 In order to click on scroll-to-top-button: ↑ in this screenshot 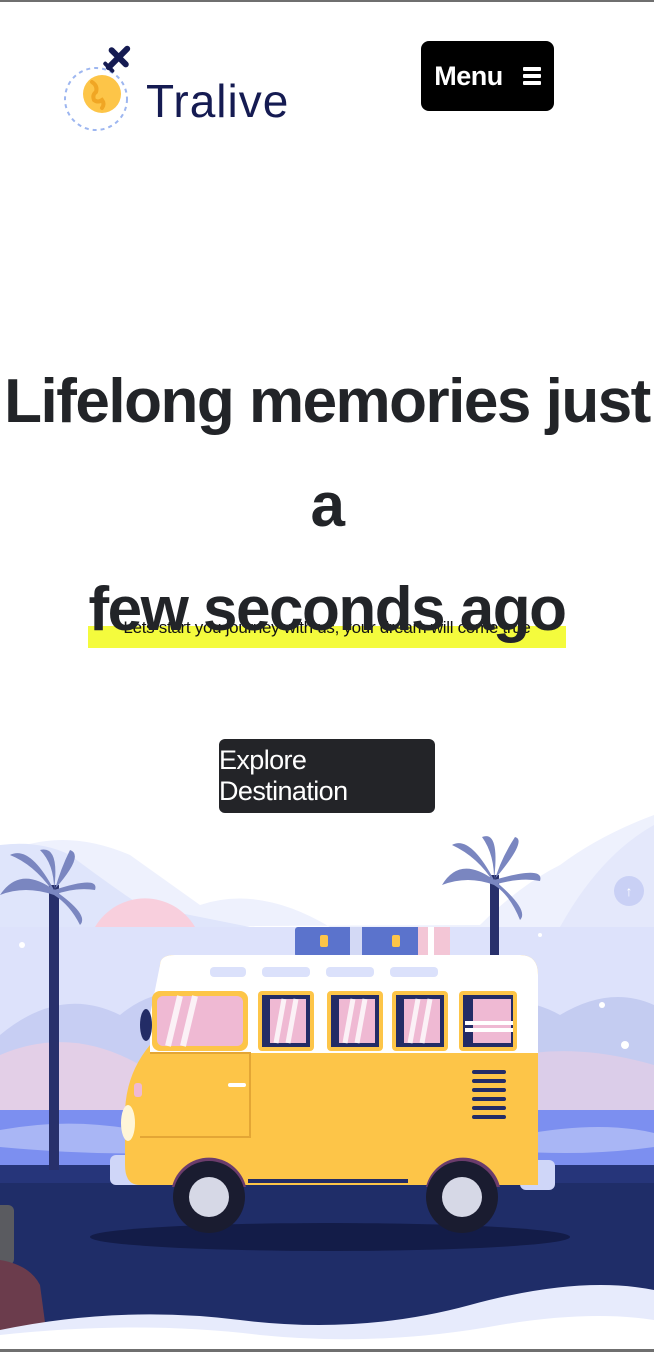, I will do `click(629, 891)`.